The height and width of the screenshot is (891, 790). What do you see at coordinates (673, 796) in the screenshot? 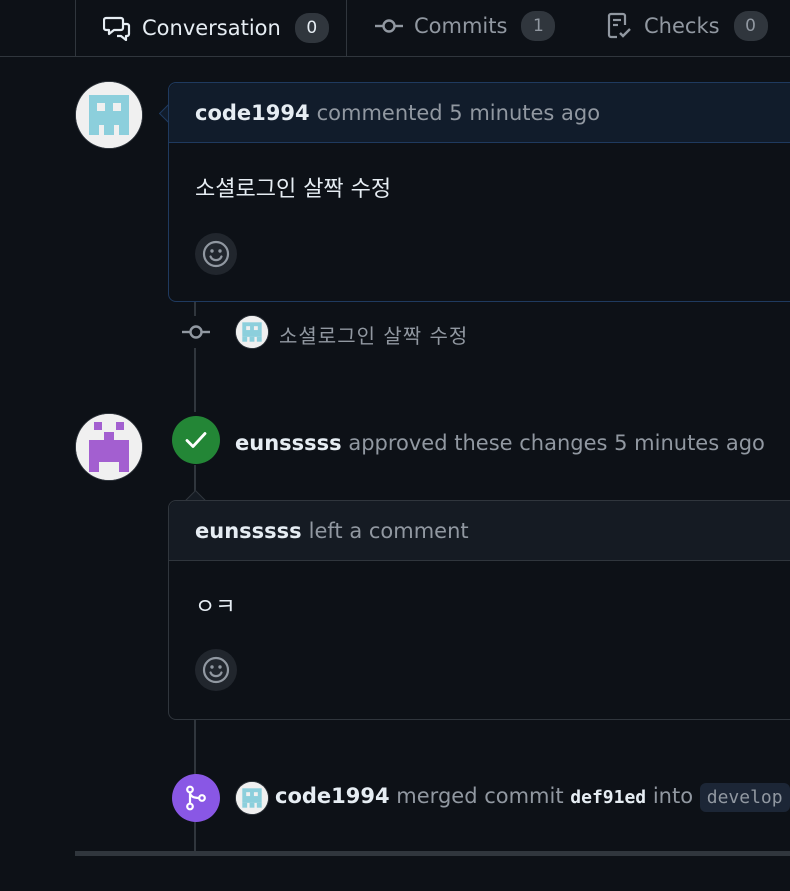
I see `merge-into: into` at bounding box center [673, 796].